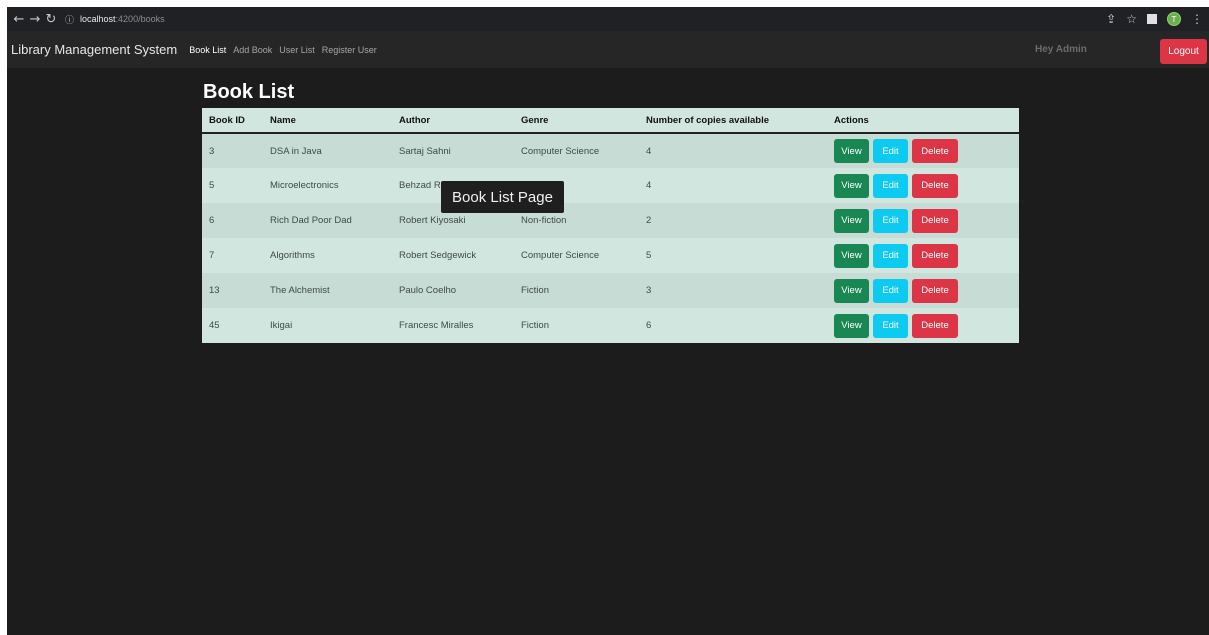 The height and width of the screenshot is (635, 1209). What do you see at coordinates (327, 150) in the screenshot?
I see `cell-name: DSA in Java` at bounding box center [327, 150].